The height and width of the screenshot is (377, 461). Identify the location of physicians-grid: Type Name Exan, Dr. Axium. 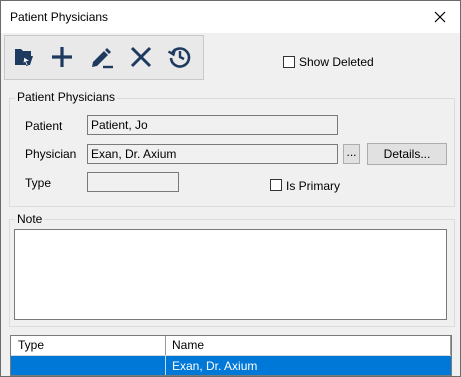
(231, 355).